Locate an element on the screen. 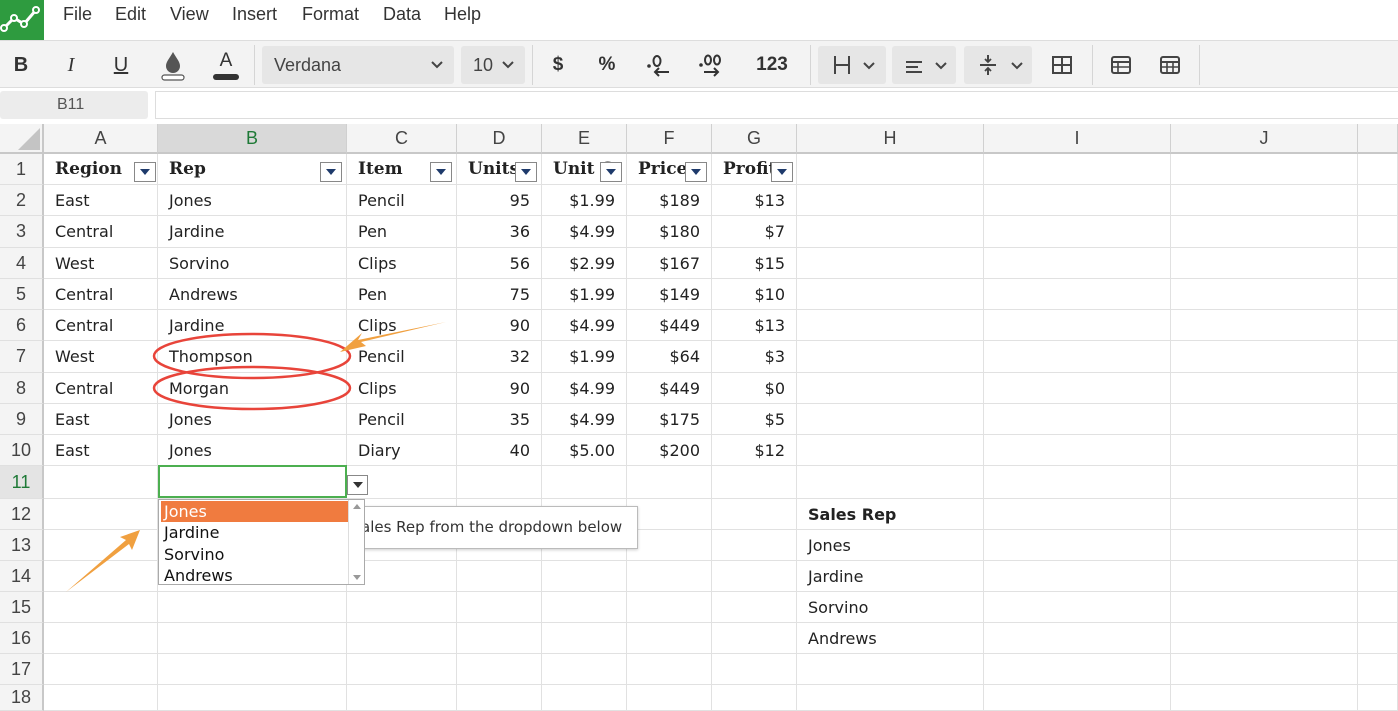  column-header-i: I is located at coordinates (1077, 139).